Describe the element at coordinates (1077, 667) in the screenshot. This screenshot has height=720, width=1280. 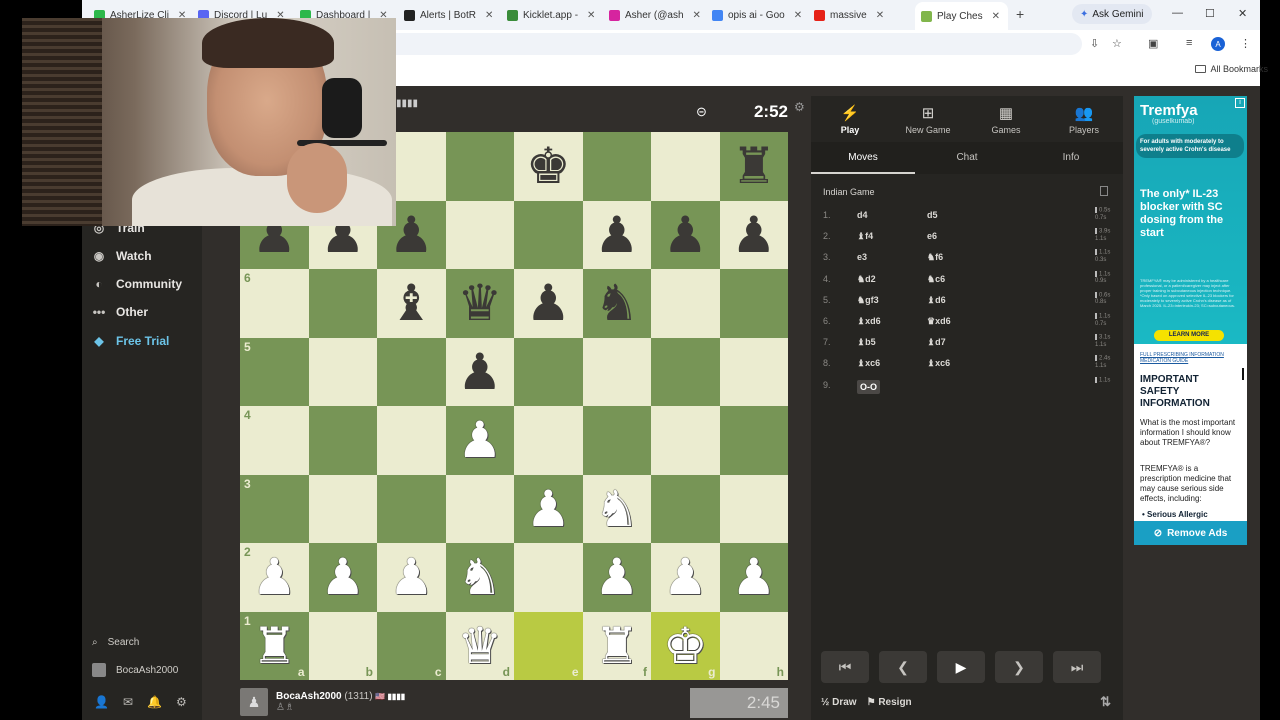
I see `last-move-button: ⏭` at that location.